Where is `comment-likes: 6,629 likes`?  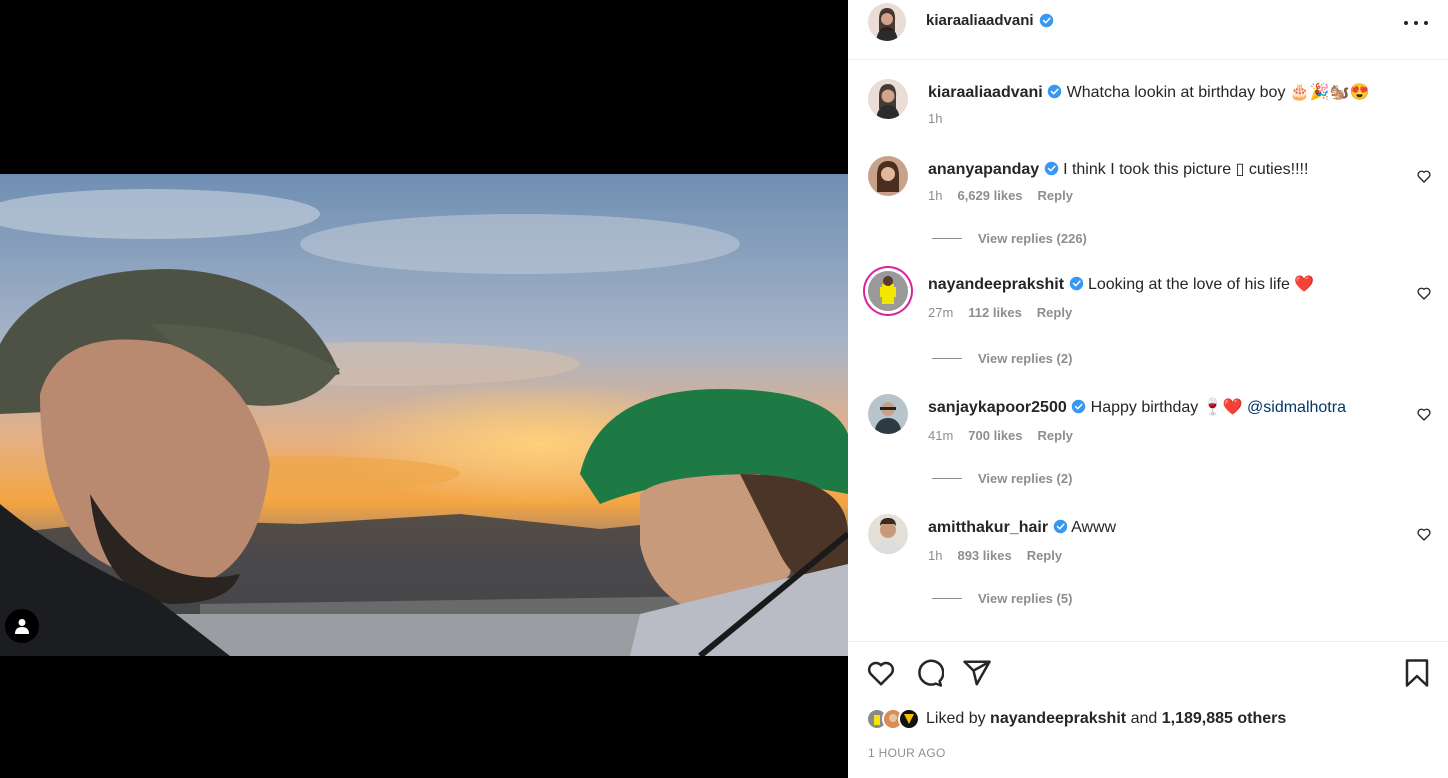 comment-likes: 6,629 likes is located at coordinates (989, 195).